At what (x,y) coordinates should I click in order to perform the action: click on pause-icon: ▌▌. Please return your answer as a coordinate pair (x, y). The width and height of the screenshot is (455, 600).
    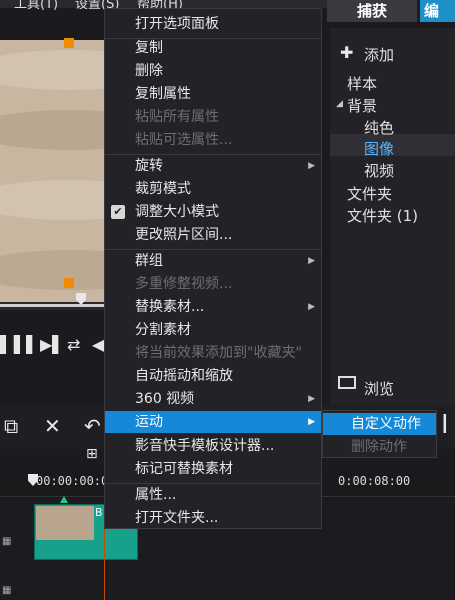
    Looking at the image, I should click on (26, 344).